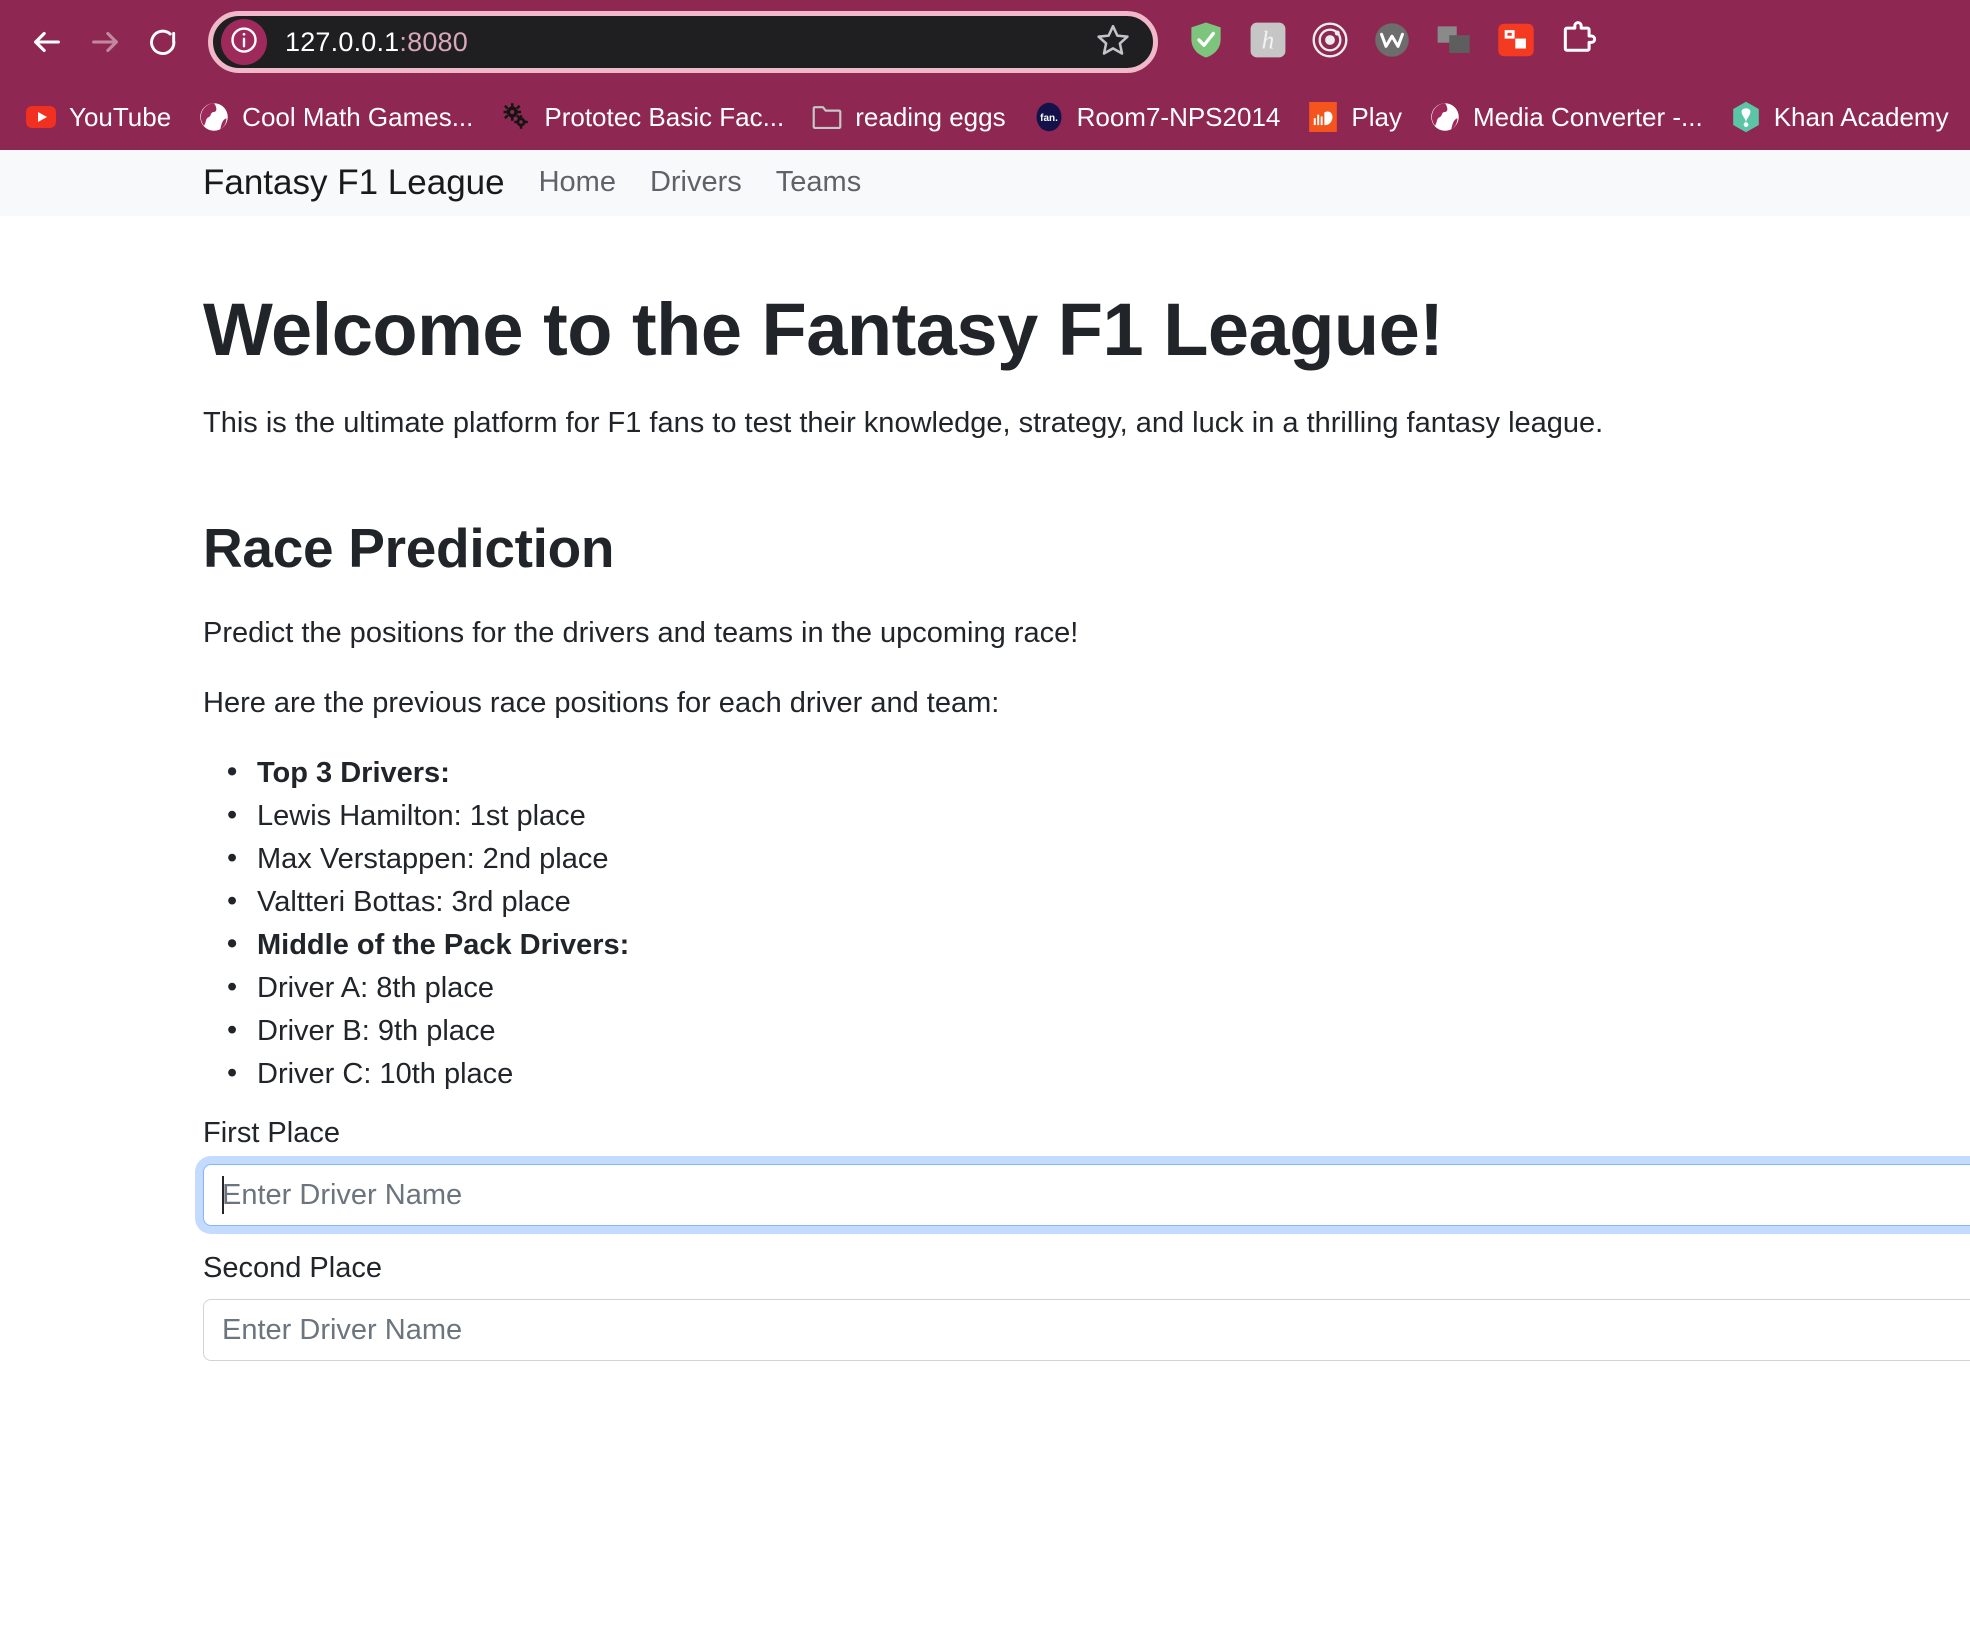 This screenshot has width=1970, height=1636. I want to click on star-icon, so click(1113, 42).